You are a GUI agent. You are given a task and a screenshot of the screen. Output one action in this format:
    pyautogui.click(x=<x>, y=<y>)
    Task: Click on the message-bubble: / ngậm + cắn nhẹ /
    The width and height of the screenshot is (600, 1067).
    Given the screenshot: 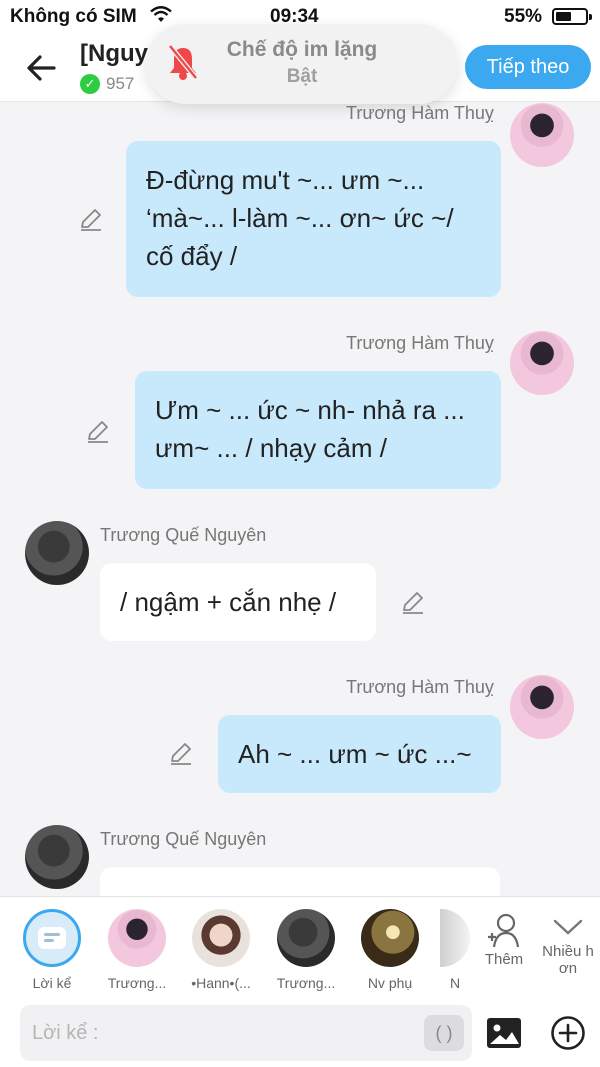 What is the action you would take?
    pyautogui.click(x=238, y=602)
    